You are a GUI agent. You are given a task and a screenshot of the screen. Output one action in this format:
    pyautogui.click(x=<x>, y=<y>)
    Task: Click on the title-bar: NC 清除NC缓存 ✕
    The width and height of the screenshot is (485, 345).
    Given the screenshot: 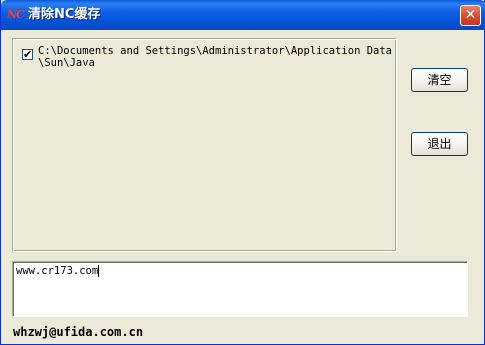 What is the action you would take?
    pyautogui.click(x=243, y=15)
    